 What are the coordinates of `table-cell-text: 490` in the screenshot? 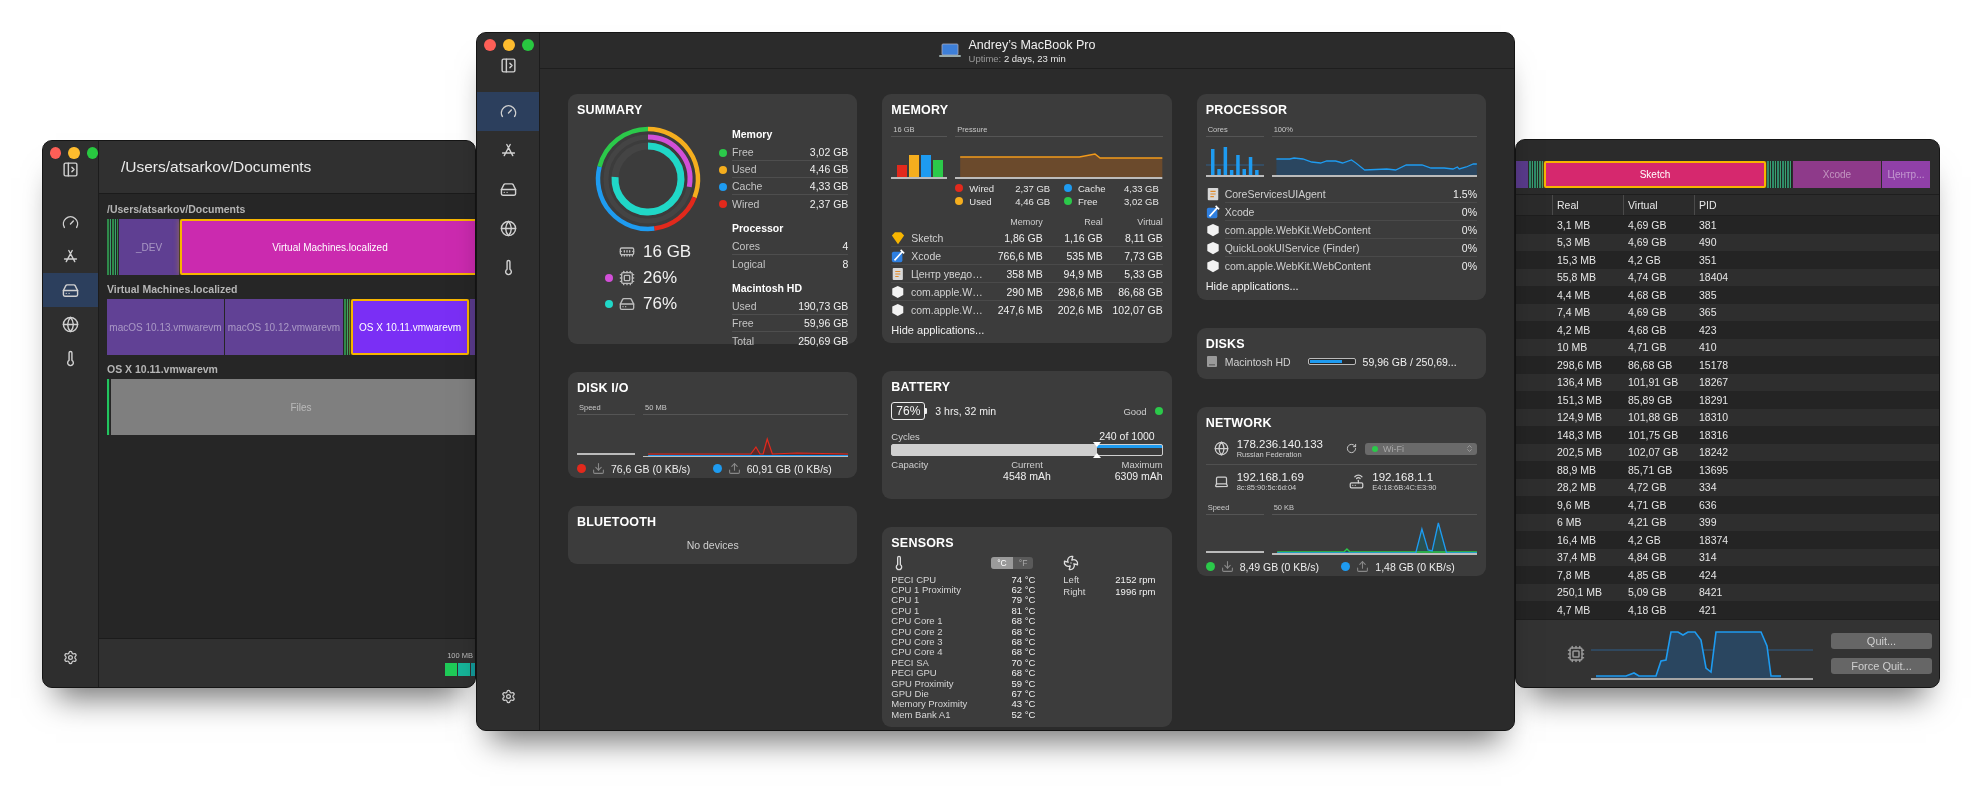 It's located at (1708, 242).